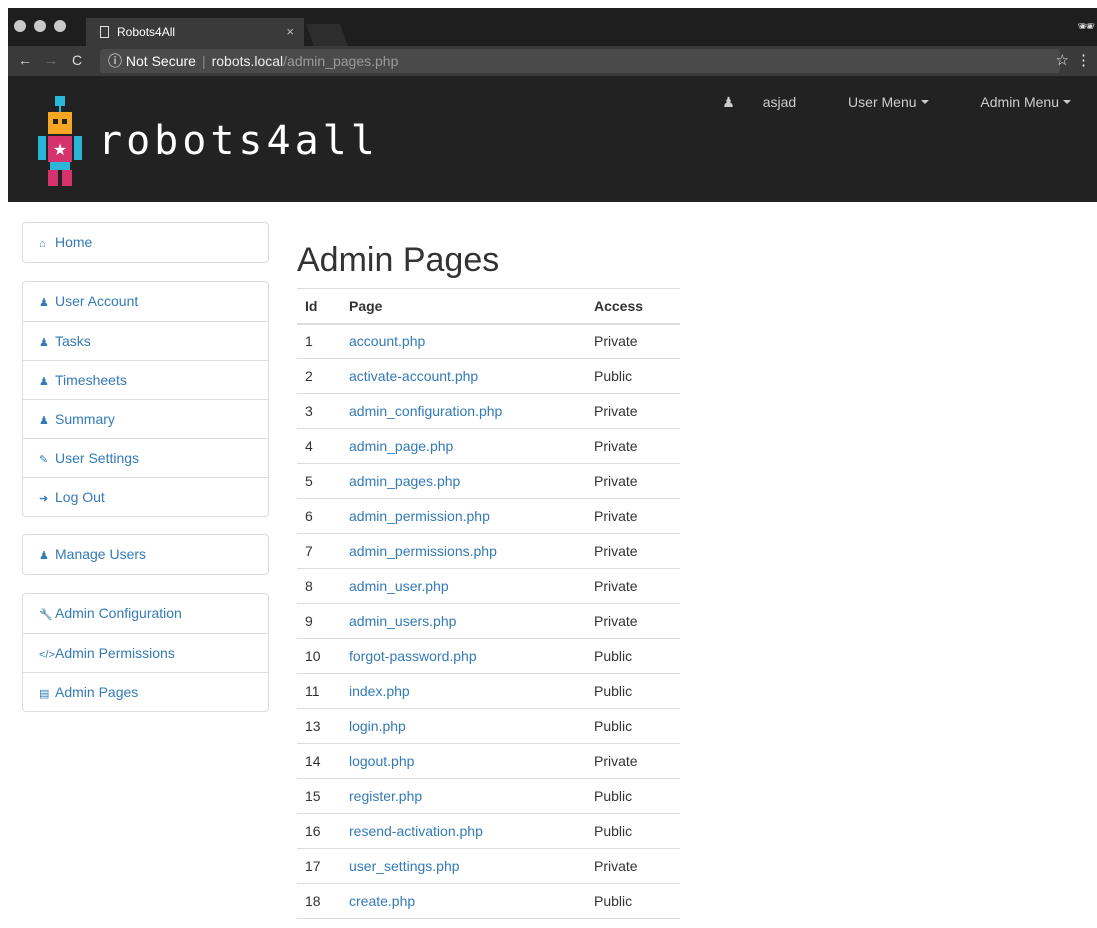  I want to click on cell-page-link: admin_permission.php, so click(463, 516).